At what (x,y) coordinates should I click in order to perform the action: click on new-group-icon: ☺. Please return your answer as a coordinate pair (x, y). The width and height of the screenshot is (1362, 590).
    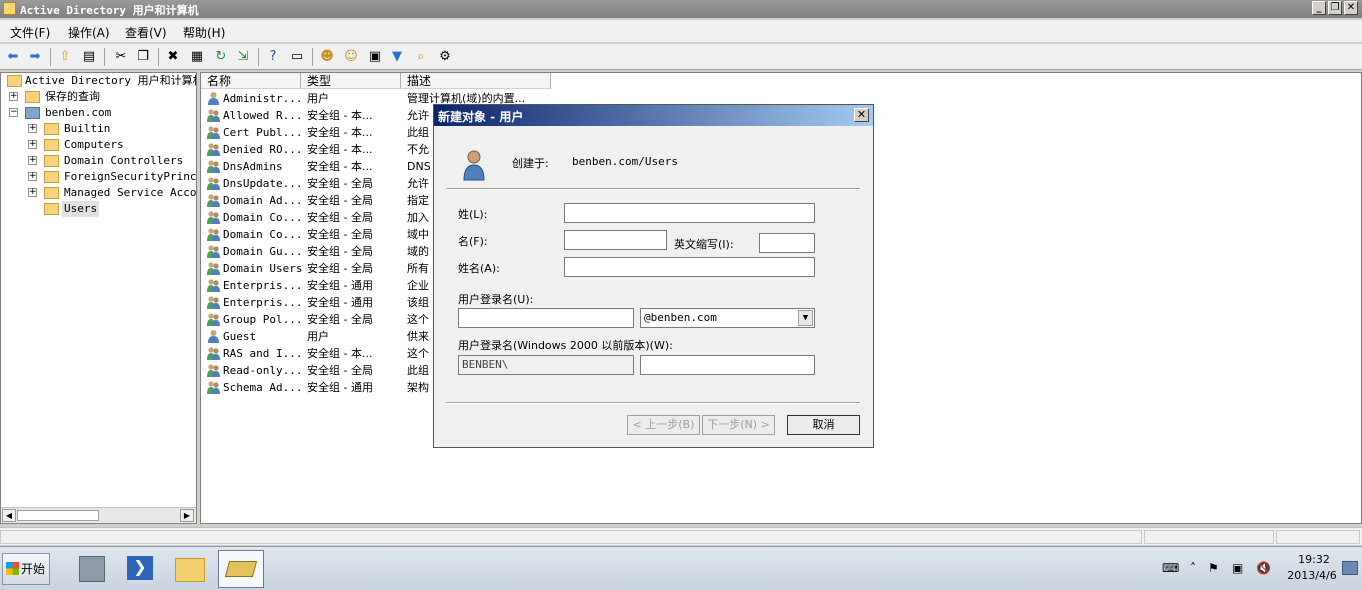
    Looking at the image, I should click on (351, 57).